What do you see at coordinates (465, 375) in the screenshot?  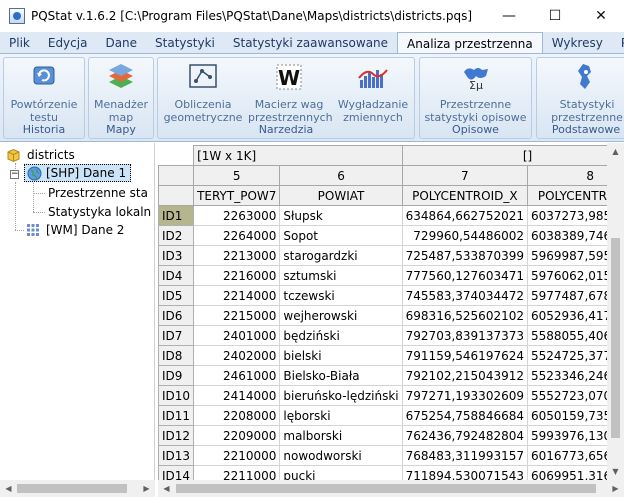 I see `cell-centroid-x: 792102,215043912` at bounding box center [465, 375].